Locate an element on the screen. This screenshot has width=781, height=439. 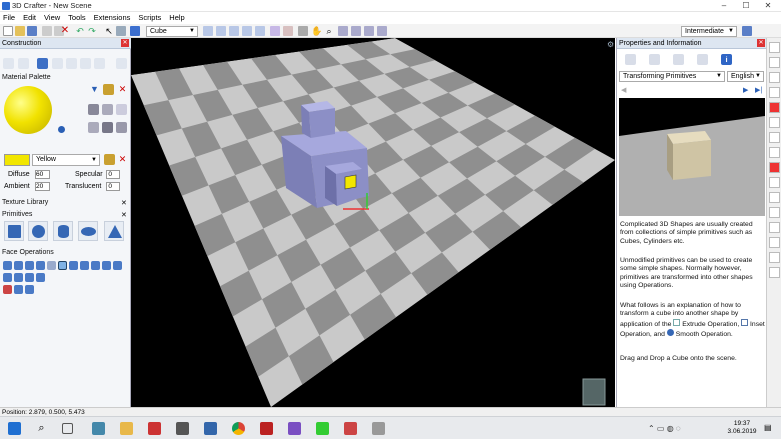
side-tool-5-icon is located at coordinates (774, 107).